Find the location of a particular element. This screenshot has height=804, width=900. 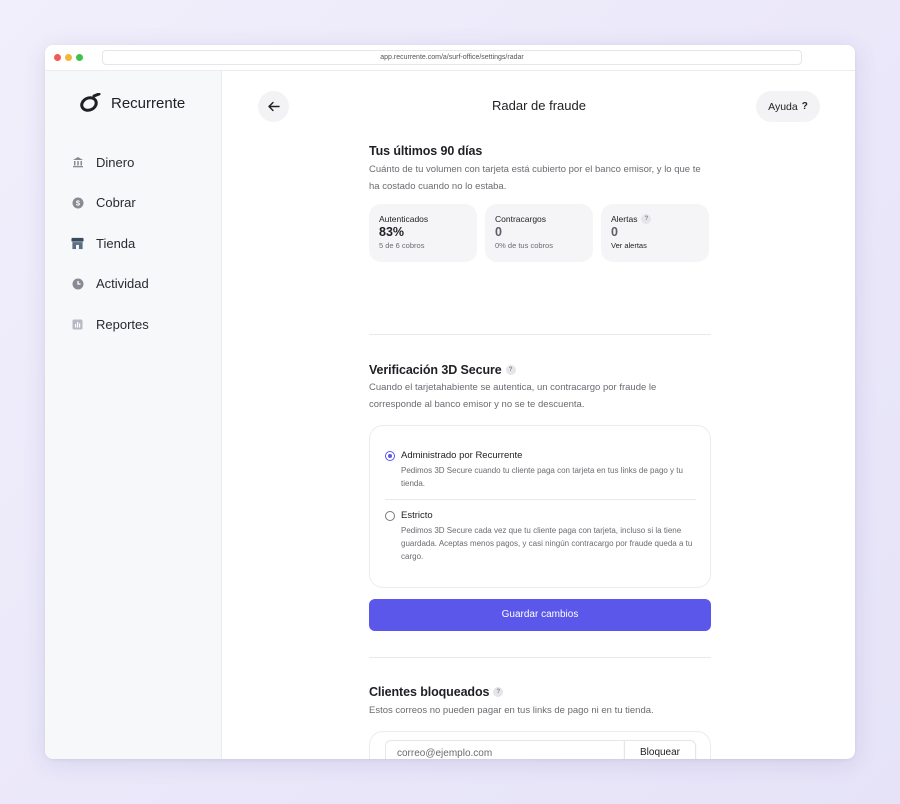

block-email-card: Bloquear is located at coordinates (540, 745).